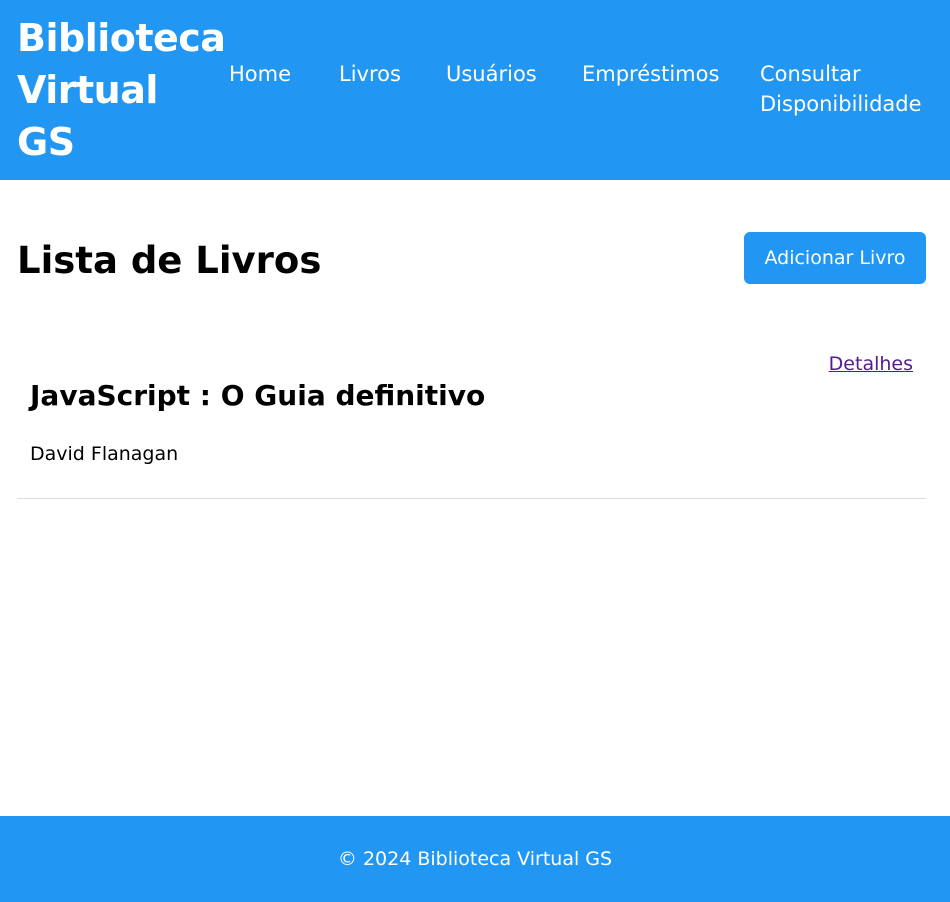 This screenshot has height=902, width=950. I want to click on nav-link-livros: Livros, so click(370, 74).